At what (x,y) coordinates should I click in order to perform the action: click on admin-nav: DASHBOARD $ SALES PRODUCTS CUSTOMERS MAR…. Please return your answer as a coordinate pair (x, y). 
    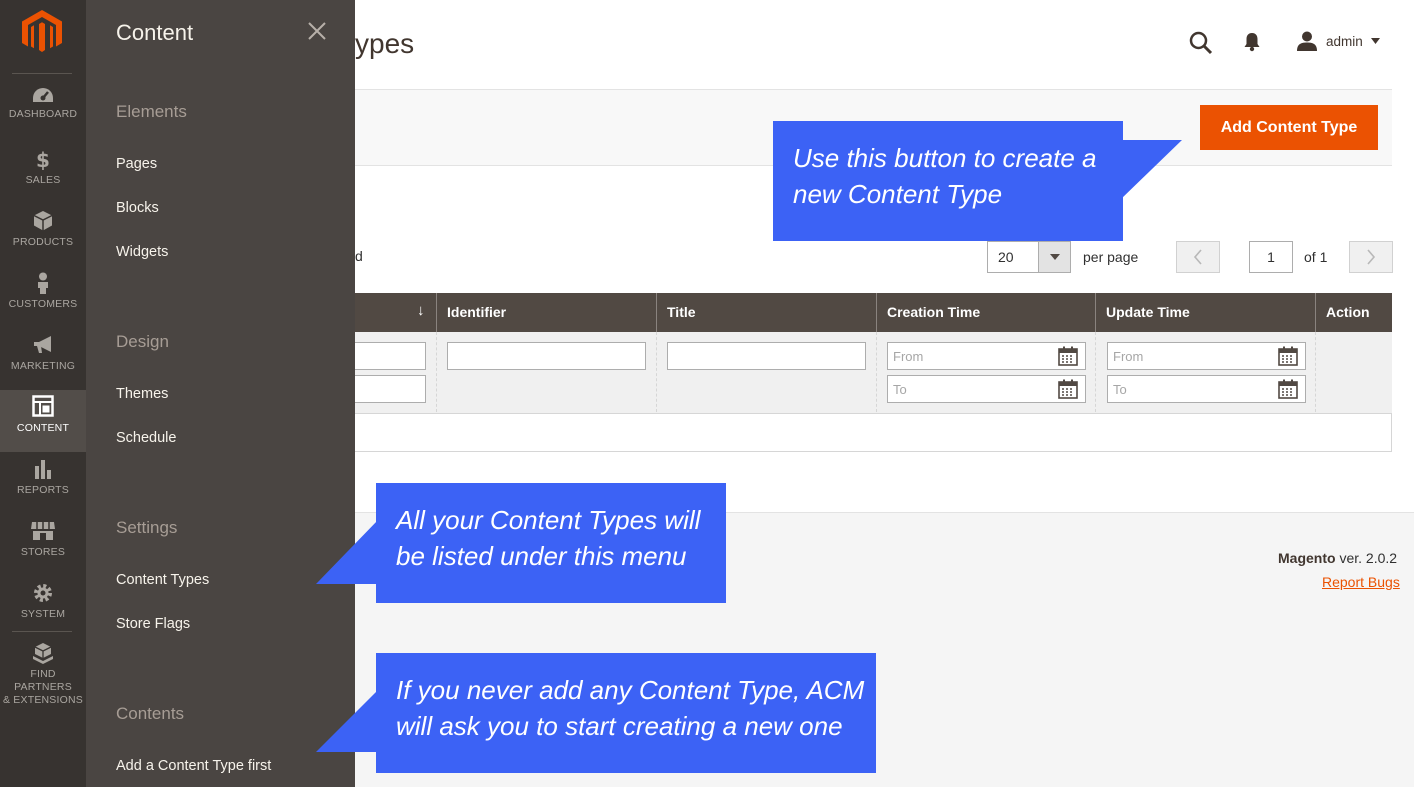
    Looking at the image, I should click on (43, 393).